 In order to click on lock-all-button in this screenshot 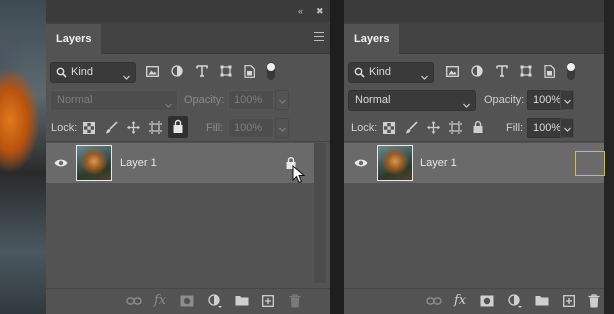, I will do `click(178, 127)`.